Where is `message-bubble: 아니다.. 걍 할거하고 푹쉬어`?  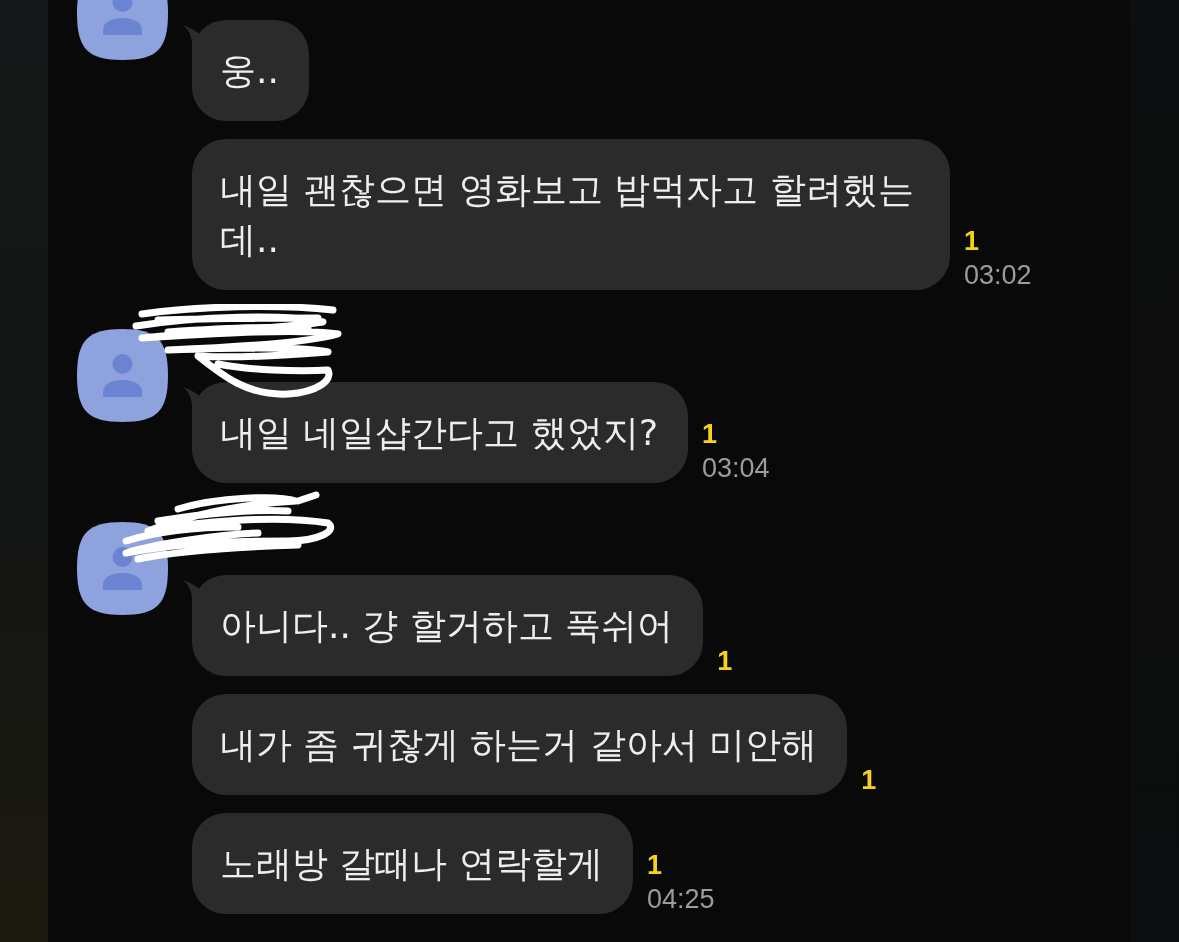
message-bubble: 아니다.. 걍 할거하고 푹쉬어 is located at coordinates (448, 625).